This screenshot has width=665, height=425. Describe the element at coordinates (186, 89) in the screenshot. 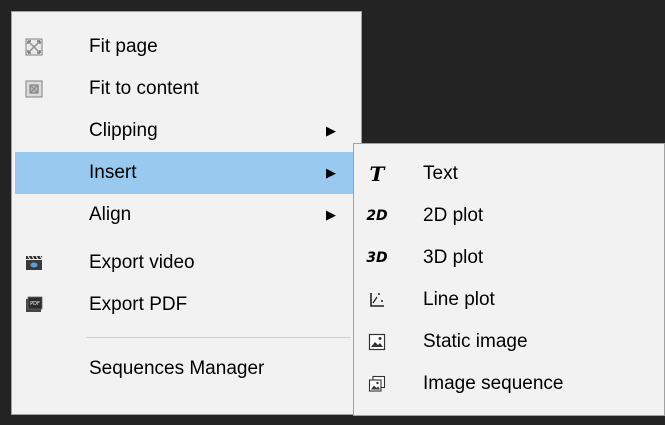

I see `menu-item-fit-to-content: Fit to content` at that location.